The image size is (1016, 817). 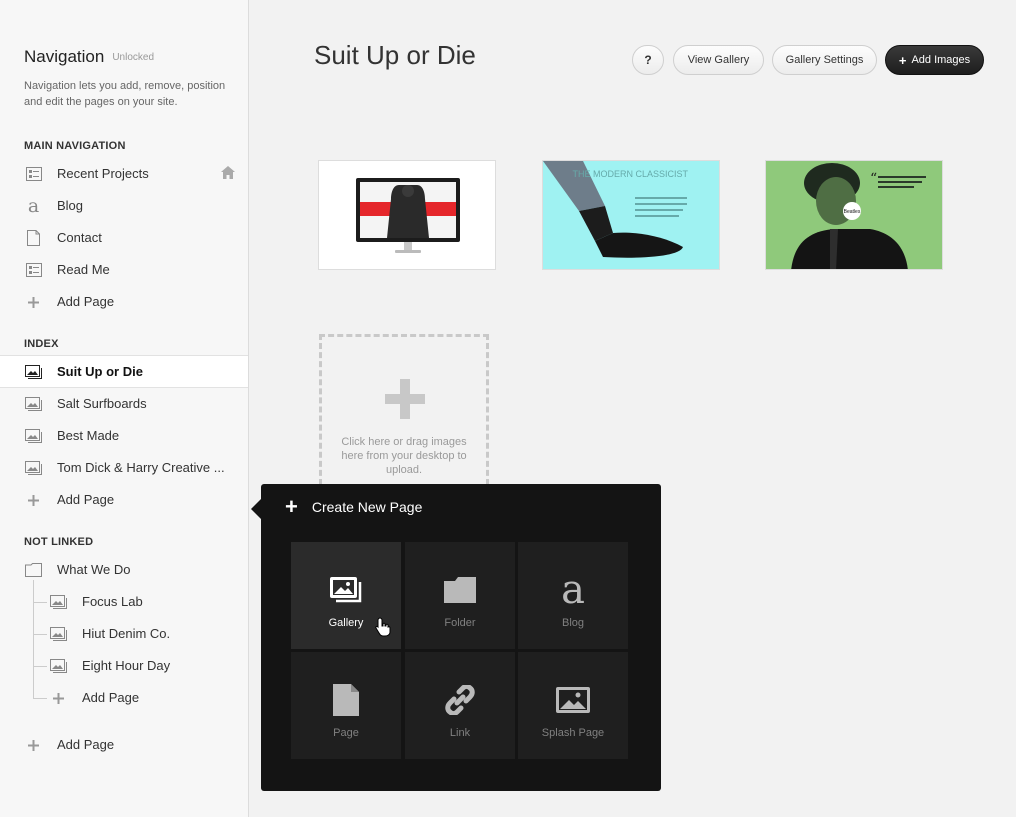 What do you see at coordinates (133, 57) in the screenshot?
I see `lock-status-badge: Unlocked` at bounding box center [133, 57].